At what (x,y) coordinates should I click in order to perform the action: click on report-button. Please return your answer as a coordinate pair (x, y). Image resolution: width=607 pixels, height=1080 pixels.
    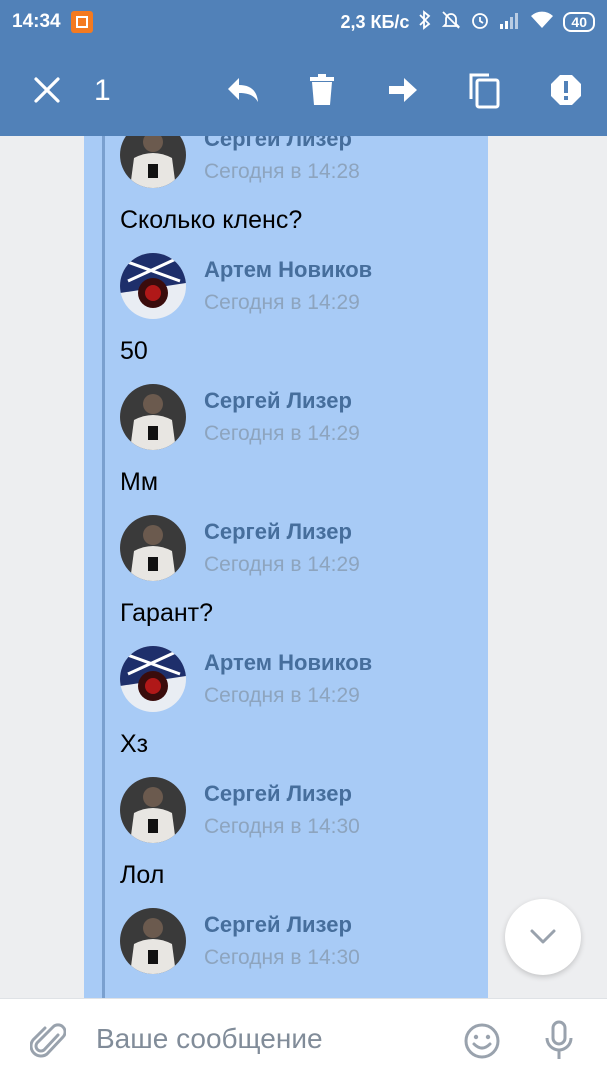
    Looking at the image, I should click on (566, 90).